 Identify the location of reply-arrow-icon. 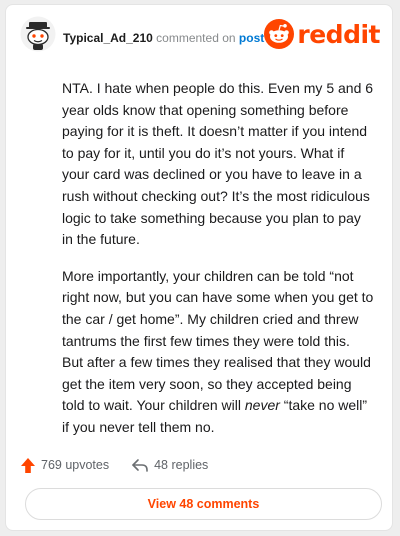
(140, 465).